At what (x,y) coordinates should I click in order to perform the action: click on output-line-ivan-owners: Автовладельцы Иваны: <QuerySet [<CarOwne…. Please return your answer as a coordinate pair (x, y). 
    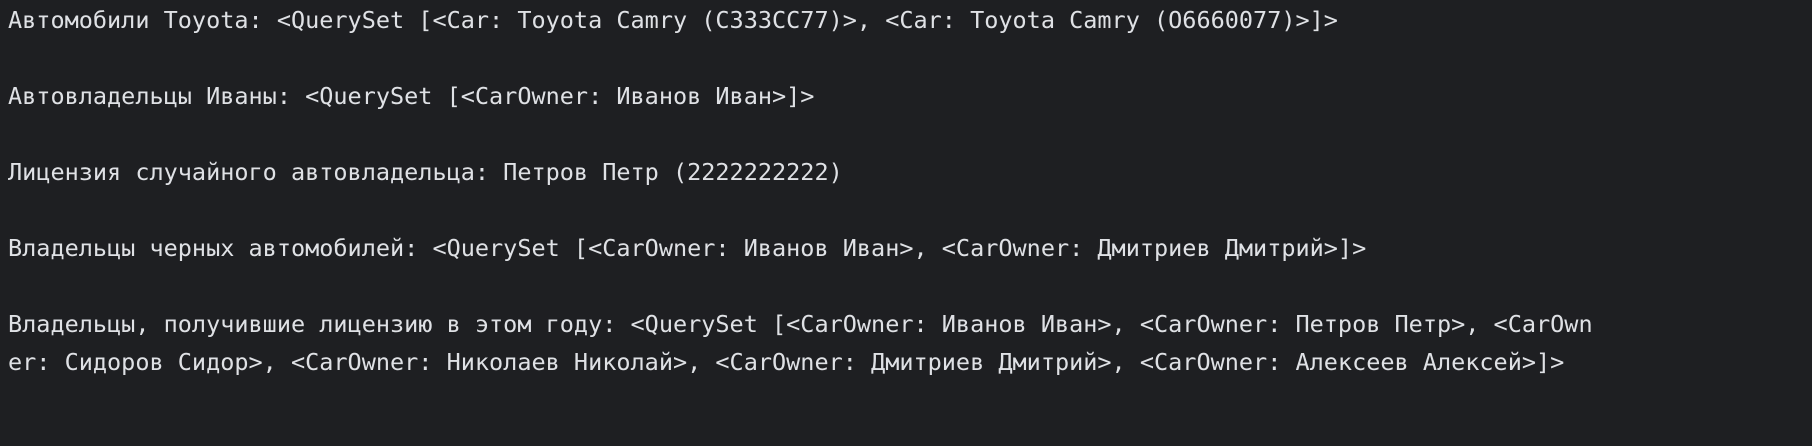
    Looking at the image, I should click on (411, 96).